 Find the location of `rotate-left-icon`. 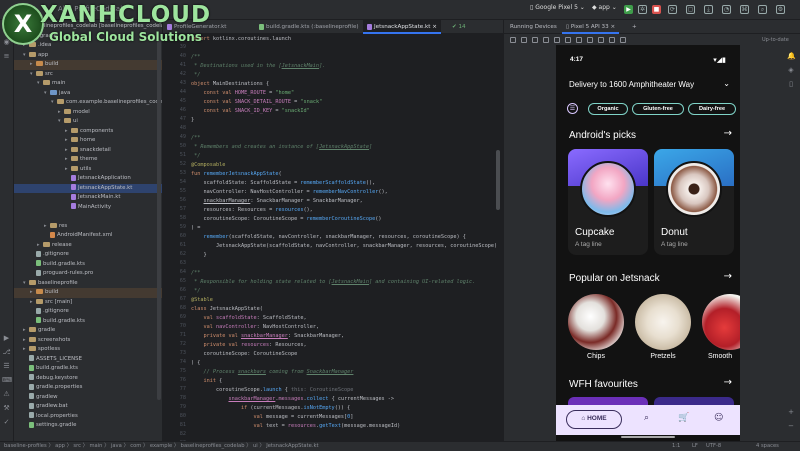

rotate-left-icon is located at coordinates (546, 40).